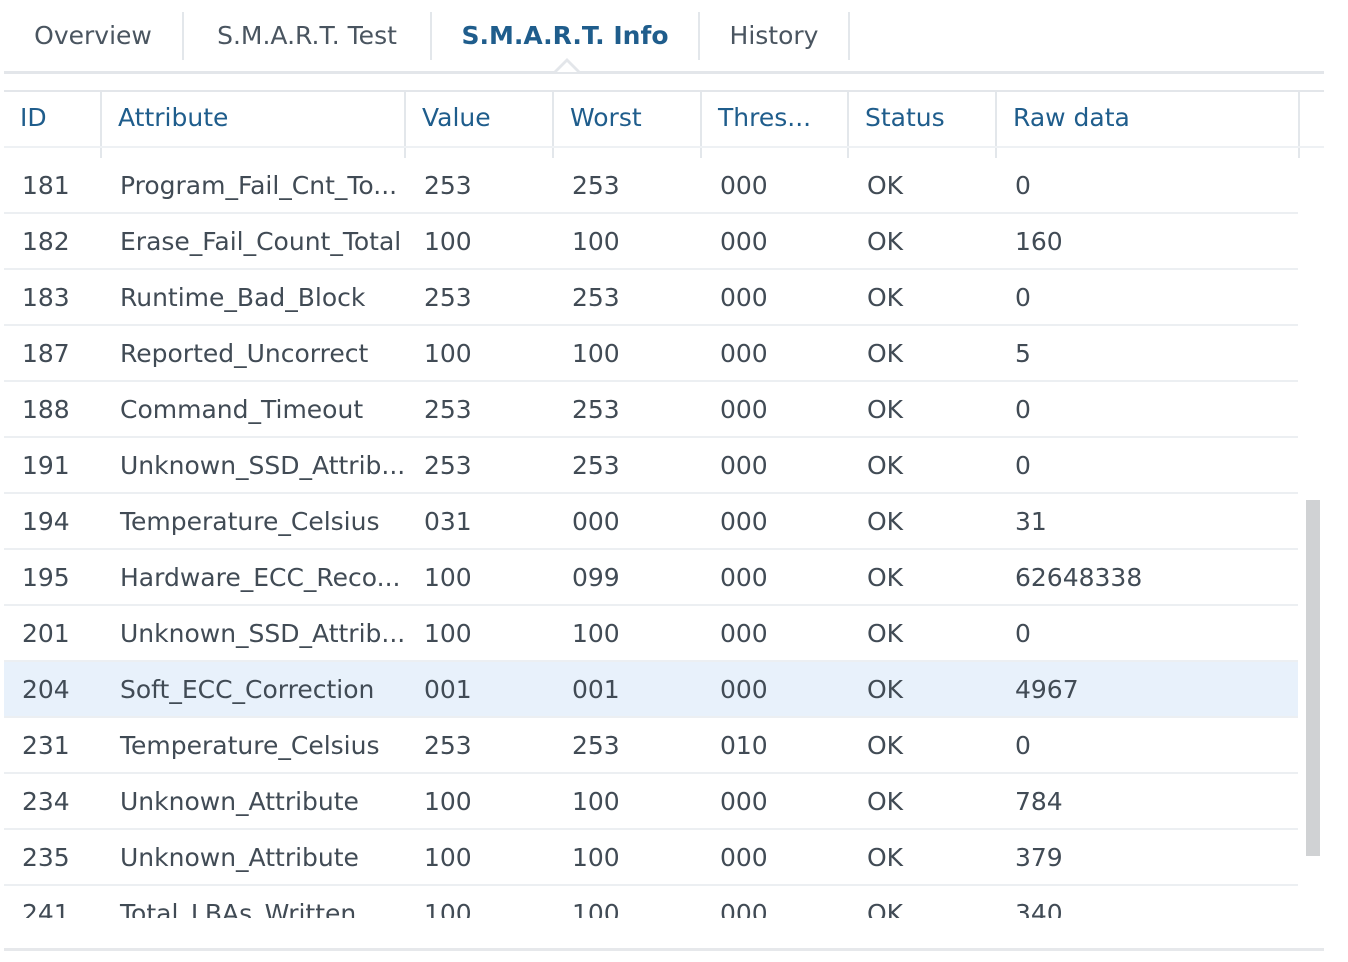  Describe the element at coordinates (46, 689) in the screenshot. I see `cell-id: 204` at that location.